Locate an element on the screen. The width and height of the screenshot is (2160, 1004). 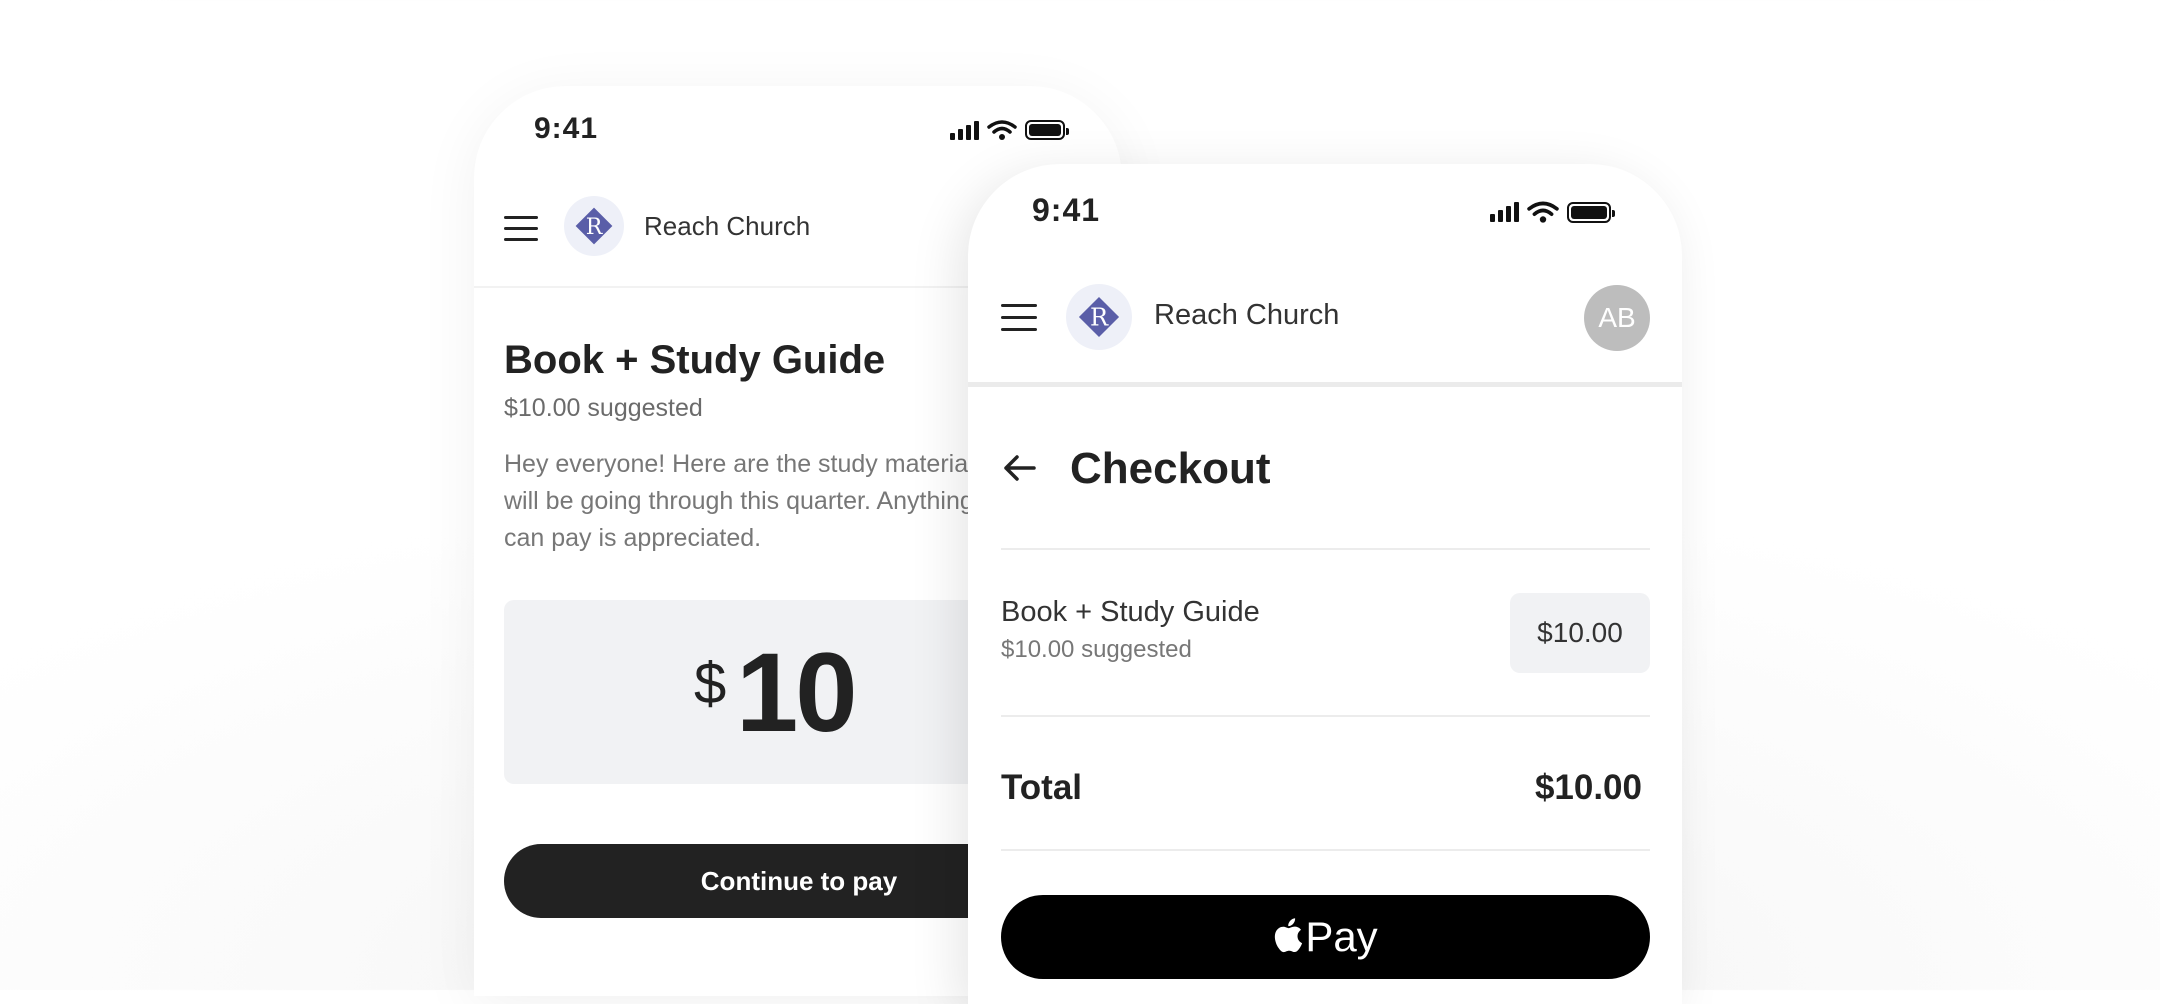
amount-currency: $ is located at coordinates (710, 683).